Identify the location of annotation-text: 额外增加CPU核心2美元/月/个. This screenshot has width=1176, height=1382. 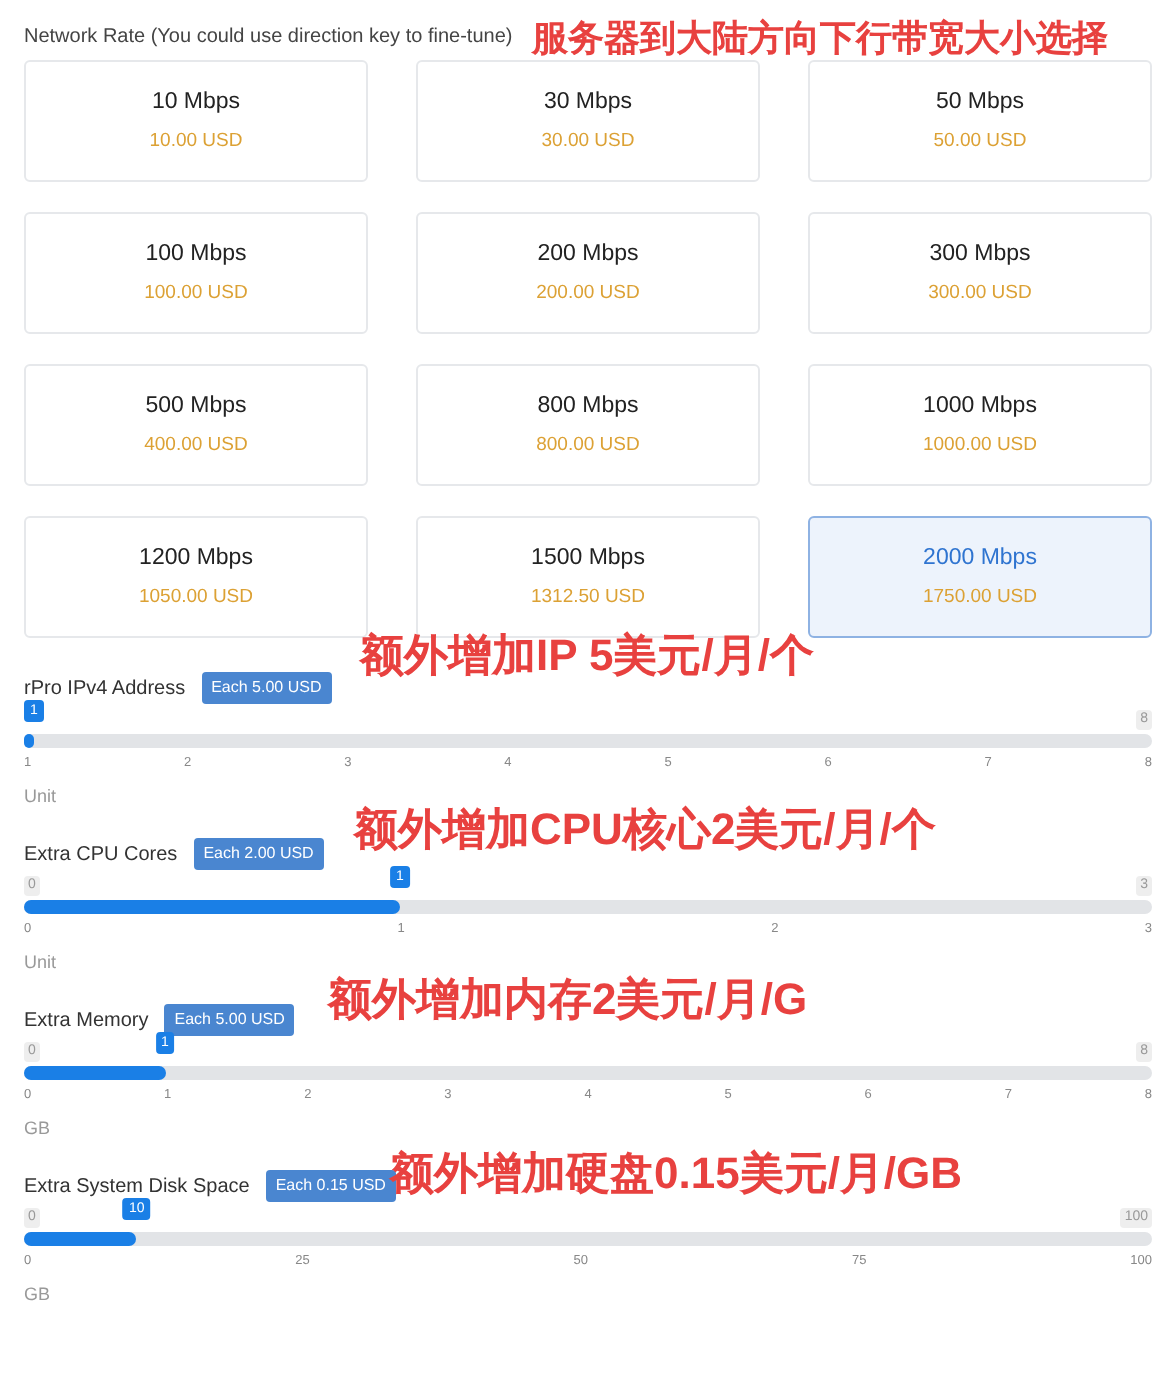
(645, 830).